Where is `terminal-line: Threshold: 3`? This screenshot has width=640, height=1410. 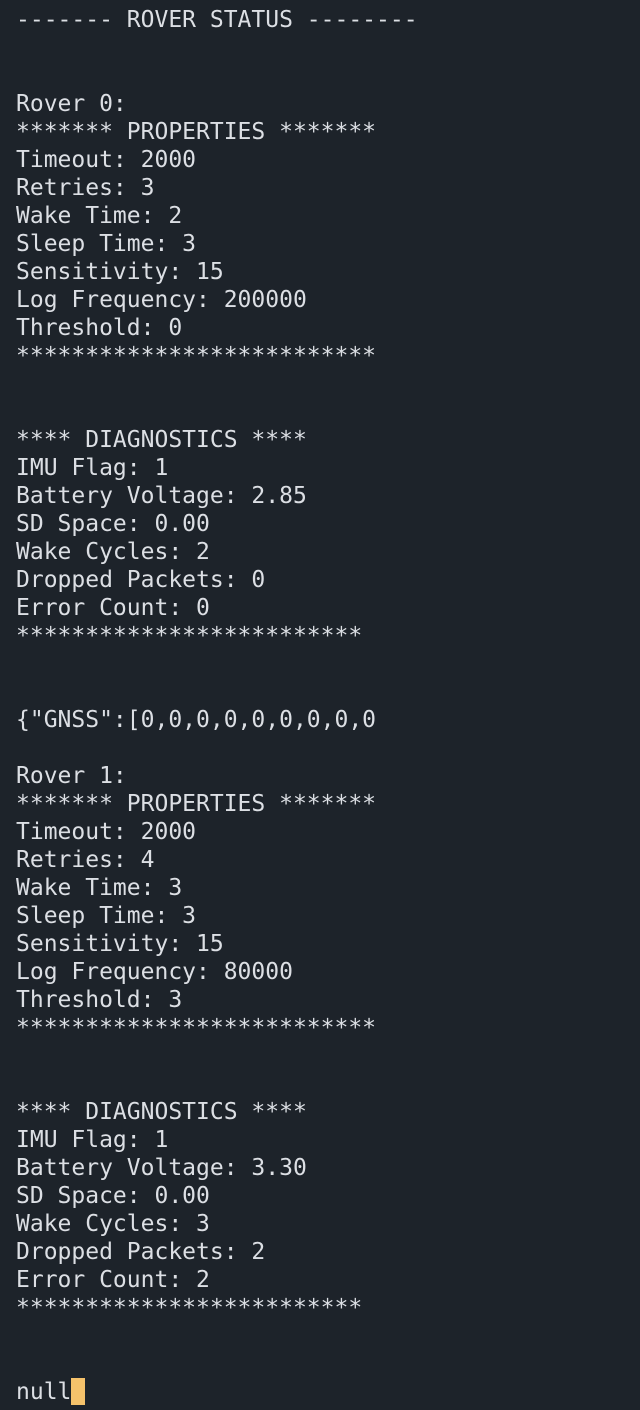
terminal-line: Threshold: 3 is located at coordinates (99, 1000).